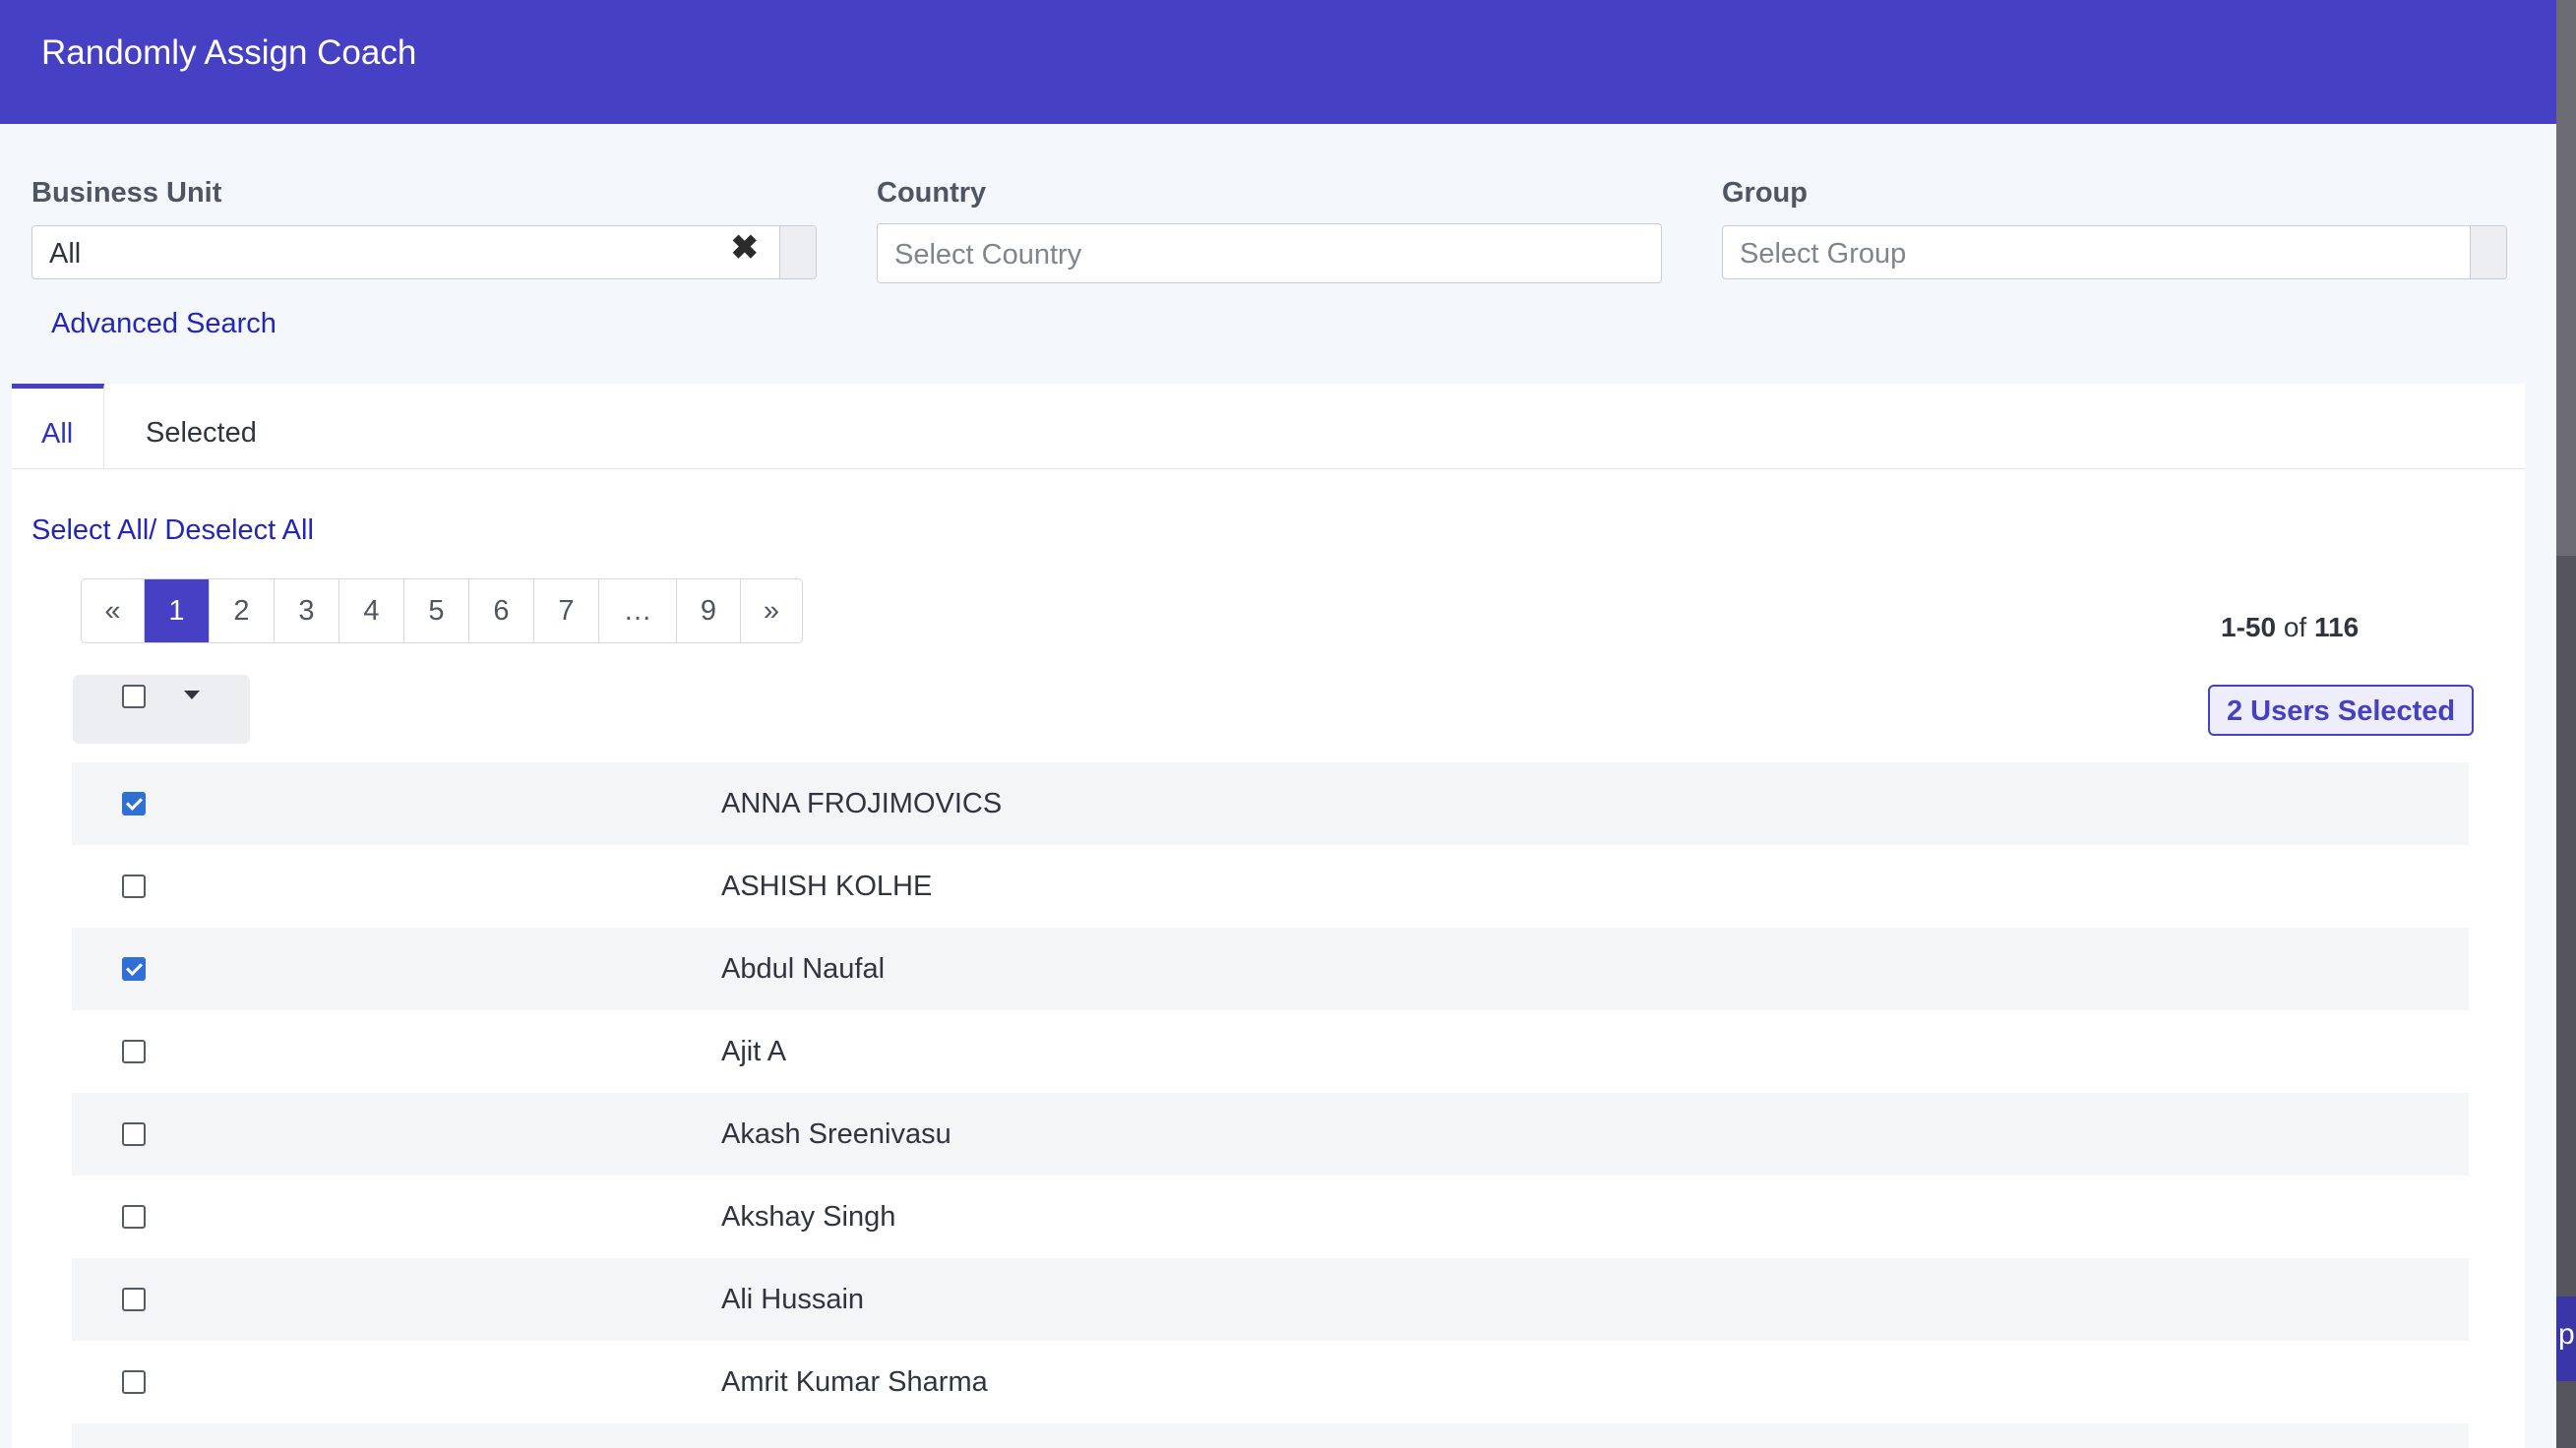 This screenshot has height=1448, width=2576. Describe the element at coordinates (241, 610) in the screenshot. I see `page-2: 2` at that location.